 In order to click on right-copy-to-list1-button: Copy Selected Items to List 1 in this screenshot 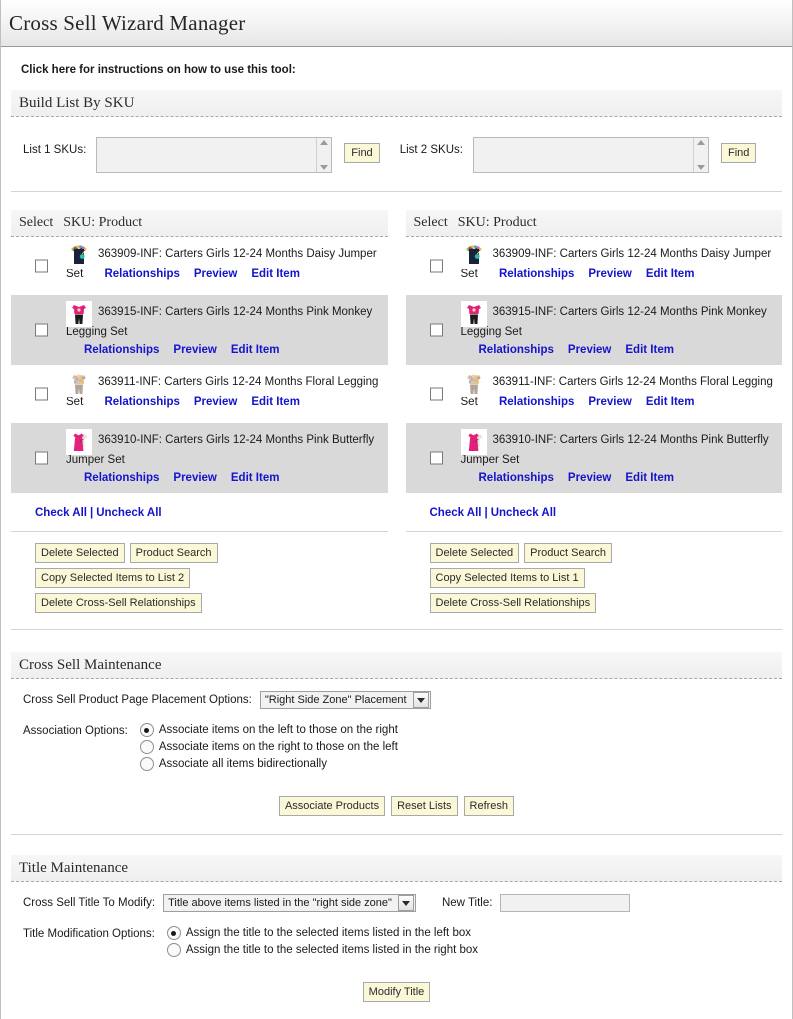, I will do `click(507, 578)`.